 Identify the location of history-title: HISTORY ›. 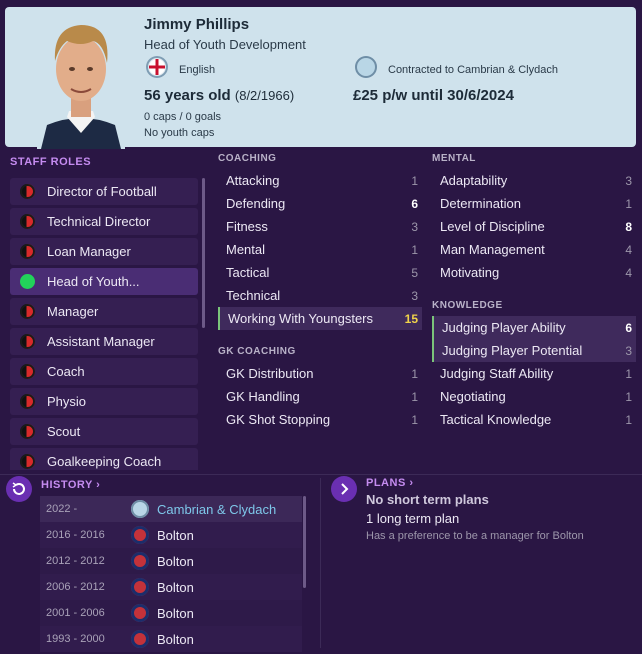
(70, 485).